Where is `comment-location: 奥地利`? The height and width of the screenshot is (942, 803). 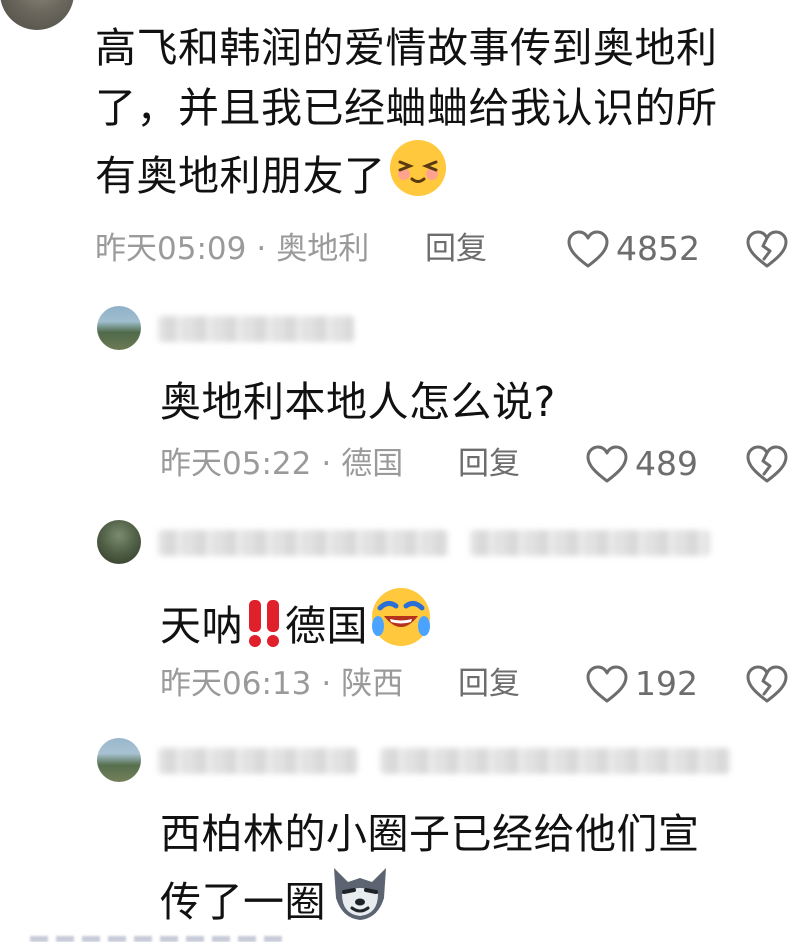
comment-location: 奥地利 is located at coordinates (323, 249).